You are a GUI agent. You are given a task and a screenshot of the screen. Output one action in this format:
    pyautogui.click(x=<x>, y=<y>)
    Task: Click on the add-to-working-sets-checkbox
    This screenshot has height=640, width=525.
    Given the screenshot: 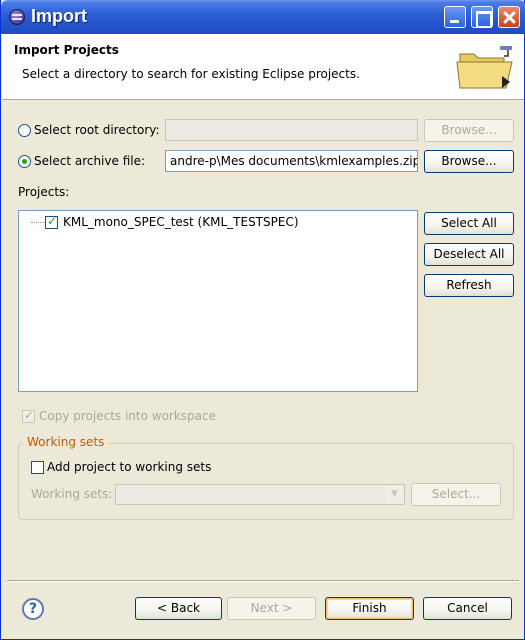 What is the action you would take?
    pyautogui.click(x=37, y=467)
    